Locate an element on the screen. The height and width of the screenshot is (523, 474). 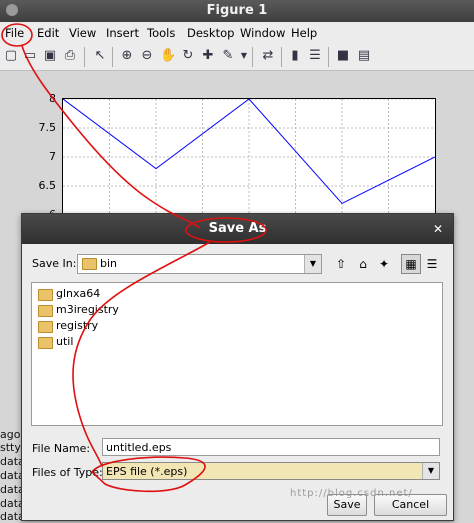
pan-hand-icon: ✋ is located at coordinates (168, 56).